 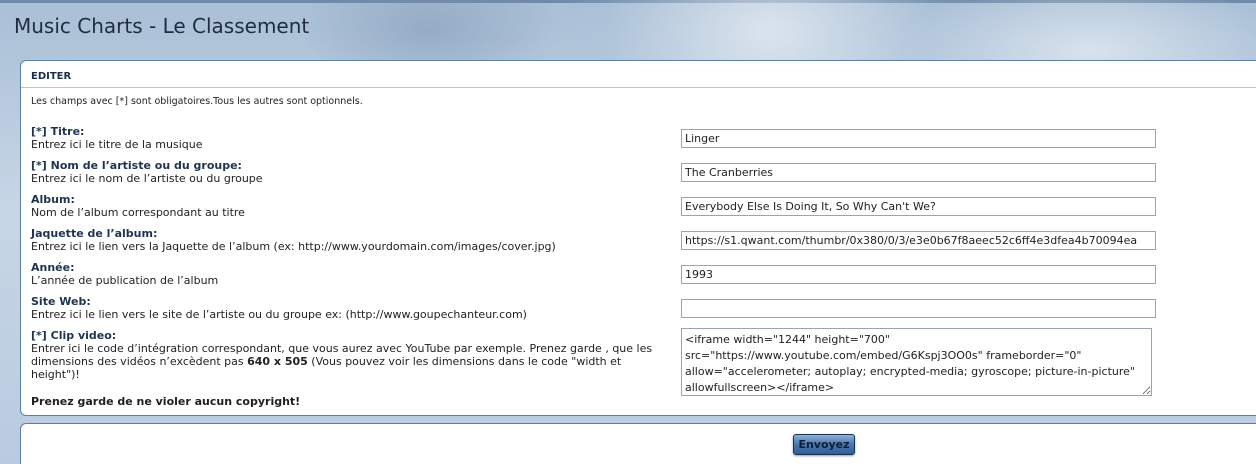 What do you see at coordinates (918, 138) in the screenshot?
I see `title-input` at bounding box center [918, 138].